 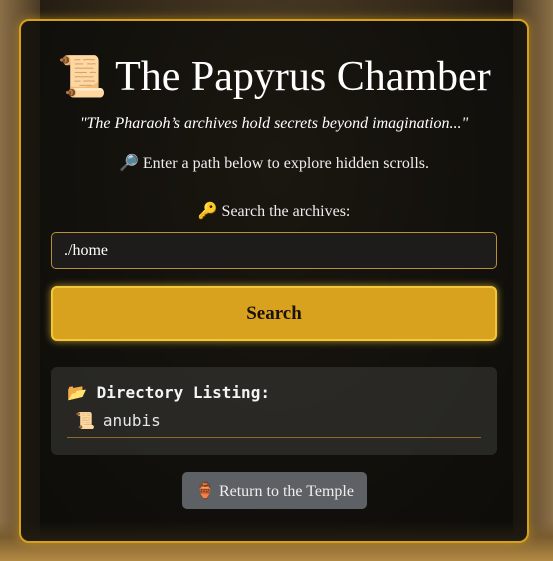 I want to click on directory-listing-heading: 📂 Directory Listing:, so click(x=168, y=392).